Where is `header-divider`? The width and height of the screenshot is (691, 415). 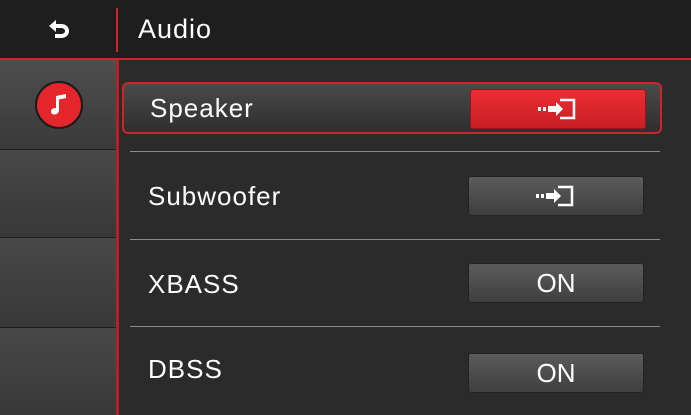 header-divider is located at coordinates (117, 30).